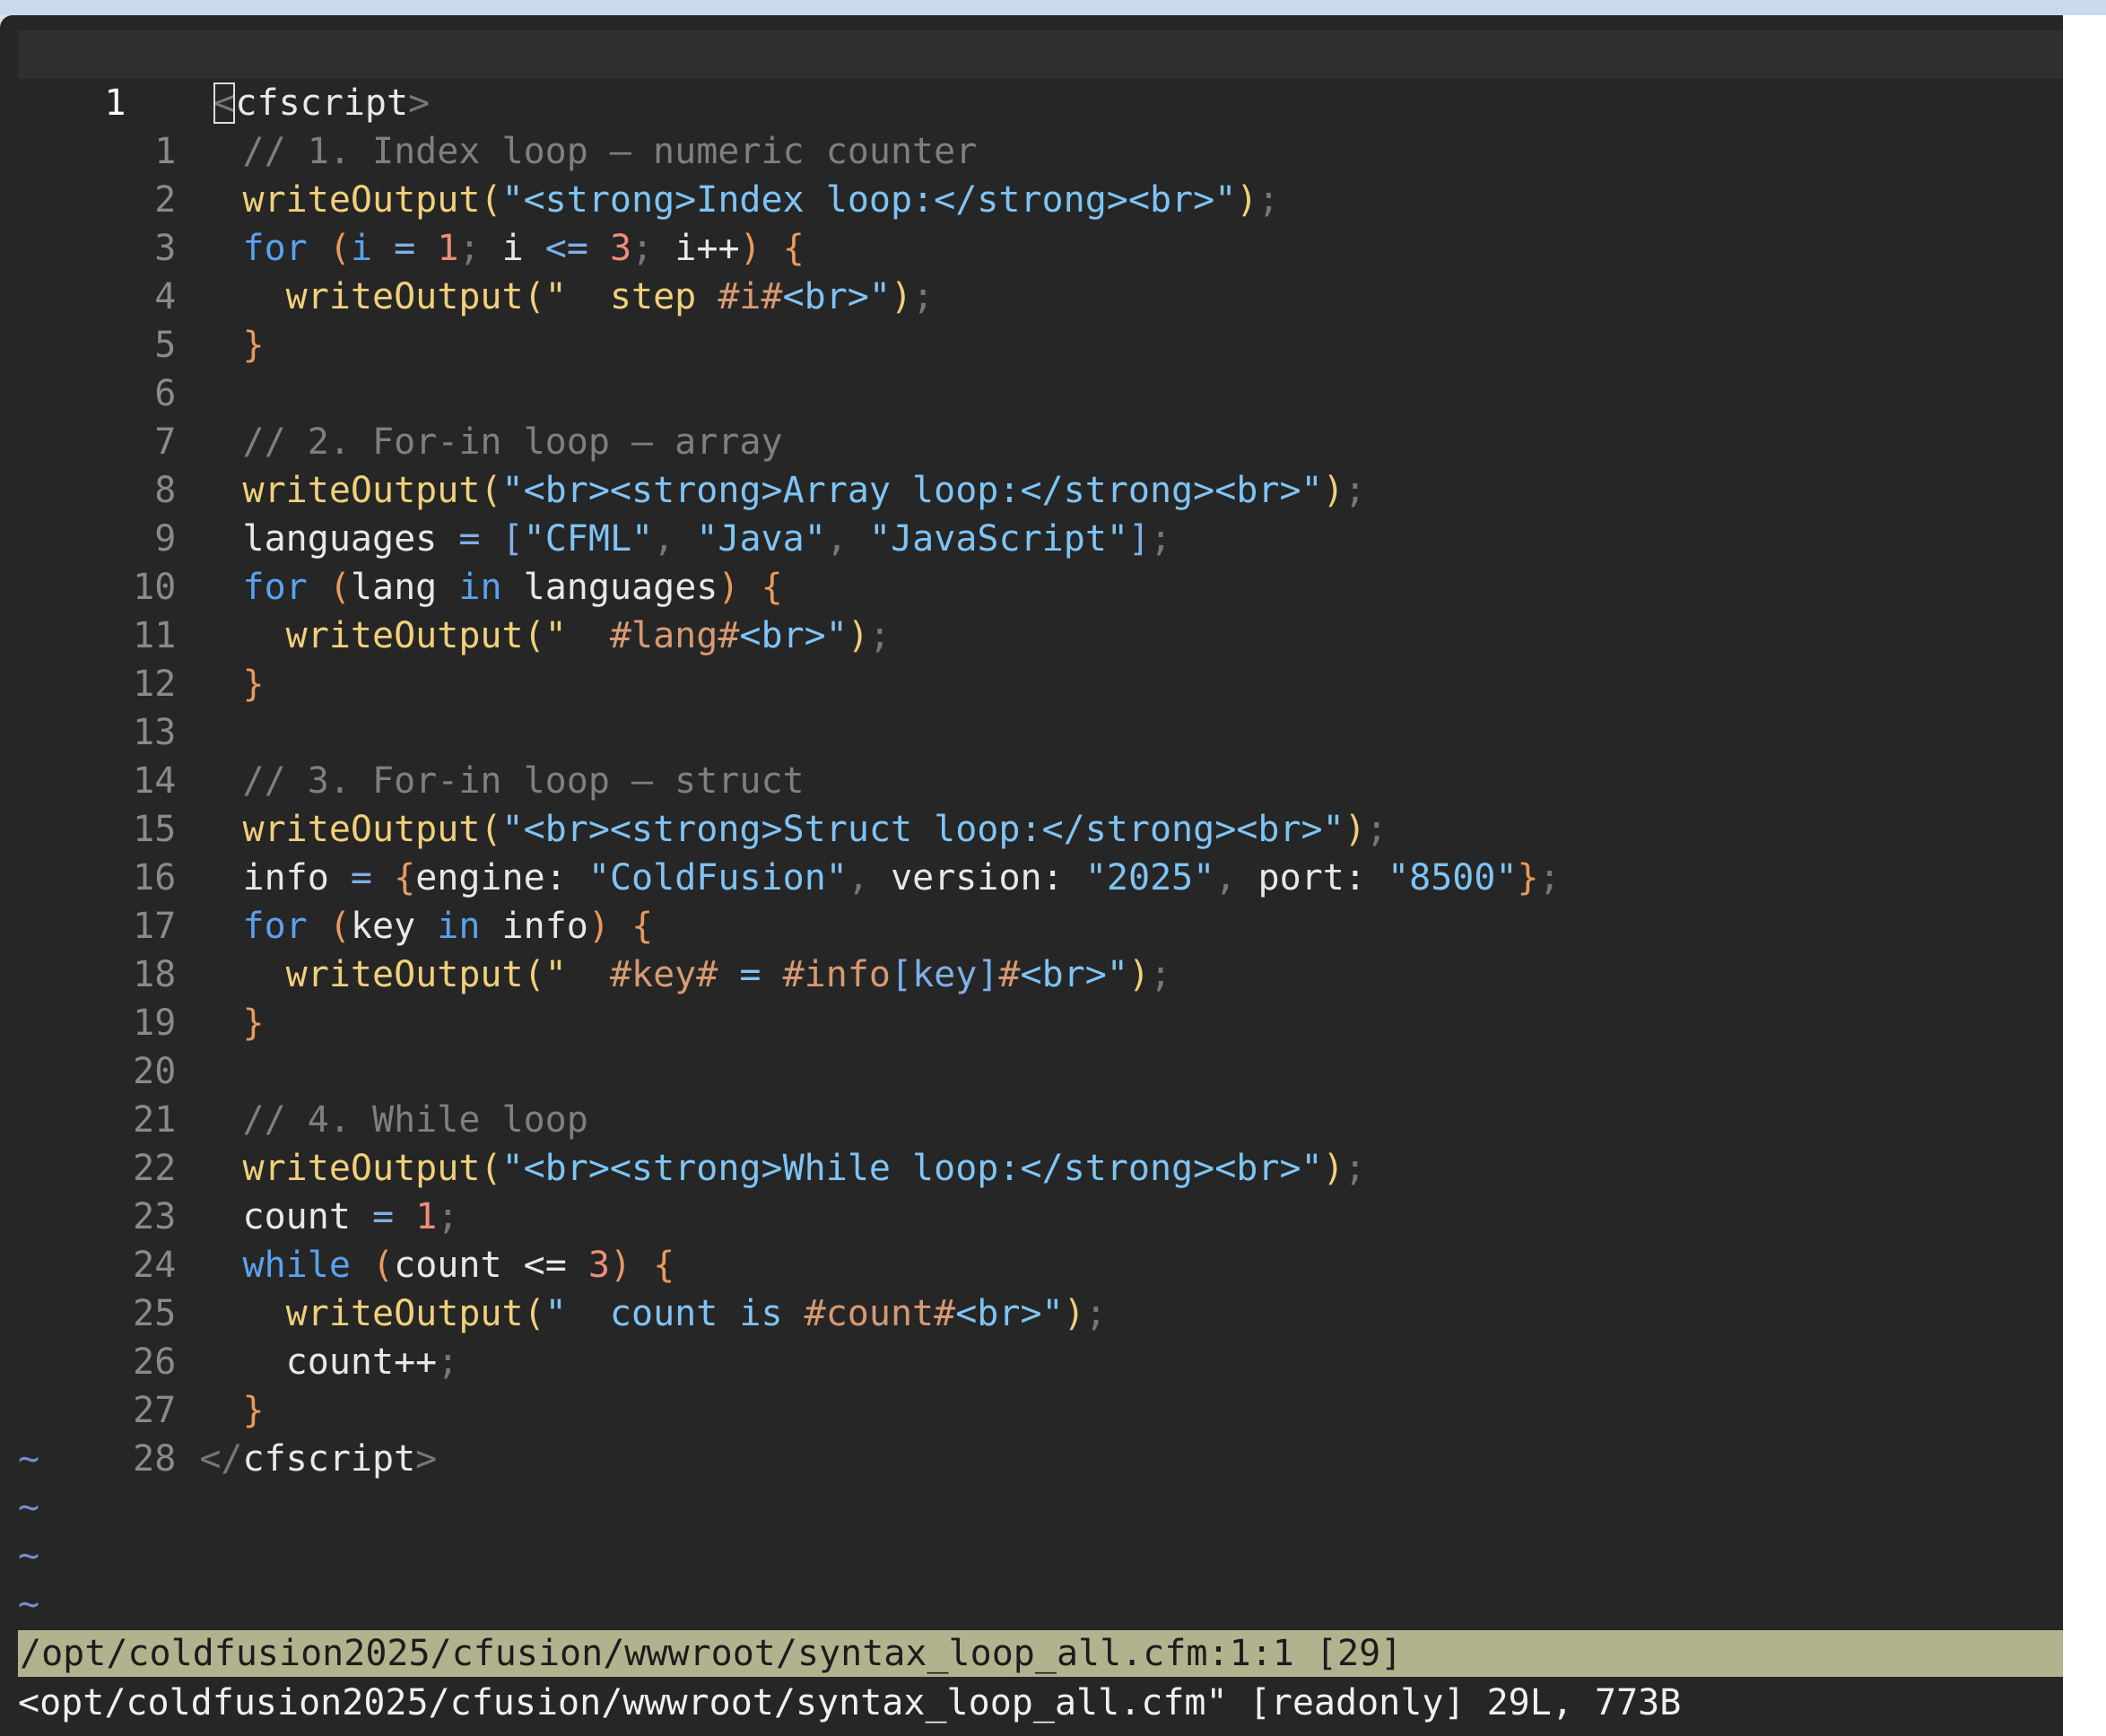 This screenshot has height=1736, width=2106. Describe the element at coordinates (1040, 319) in the screenshot. I see `code-line: 5 }` at that location.